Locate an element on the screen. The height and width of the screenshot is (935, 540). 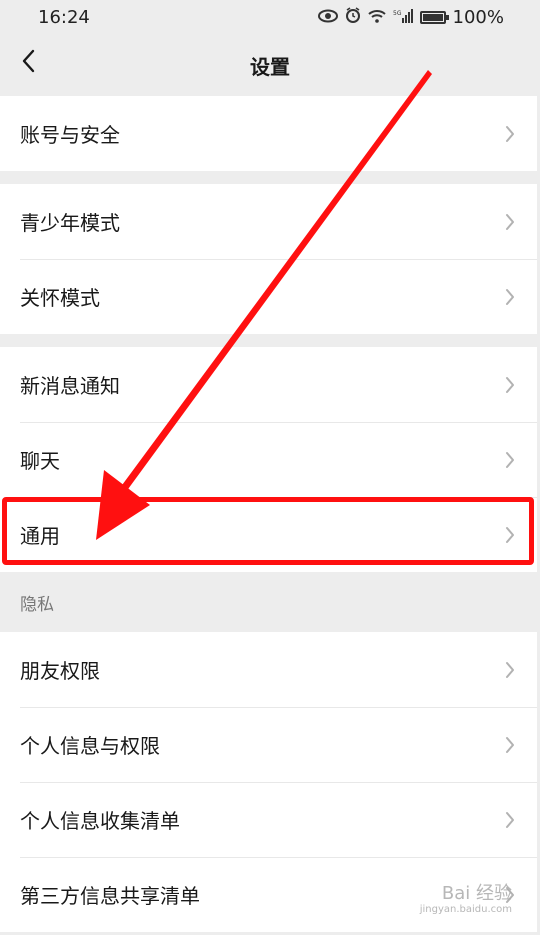
status-time: 16:24 is located at coordinates (64, 17).